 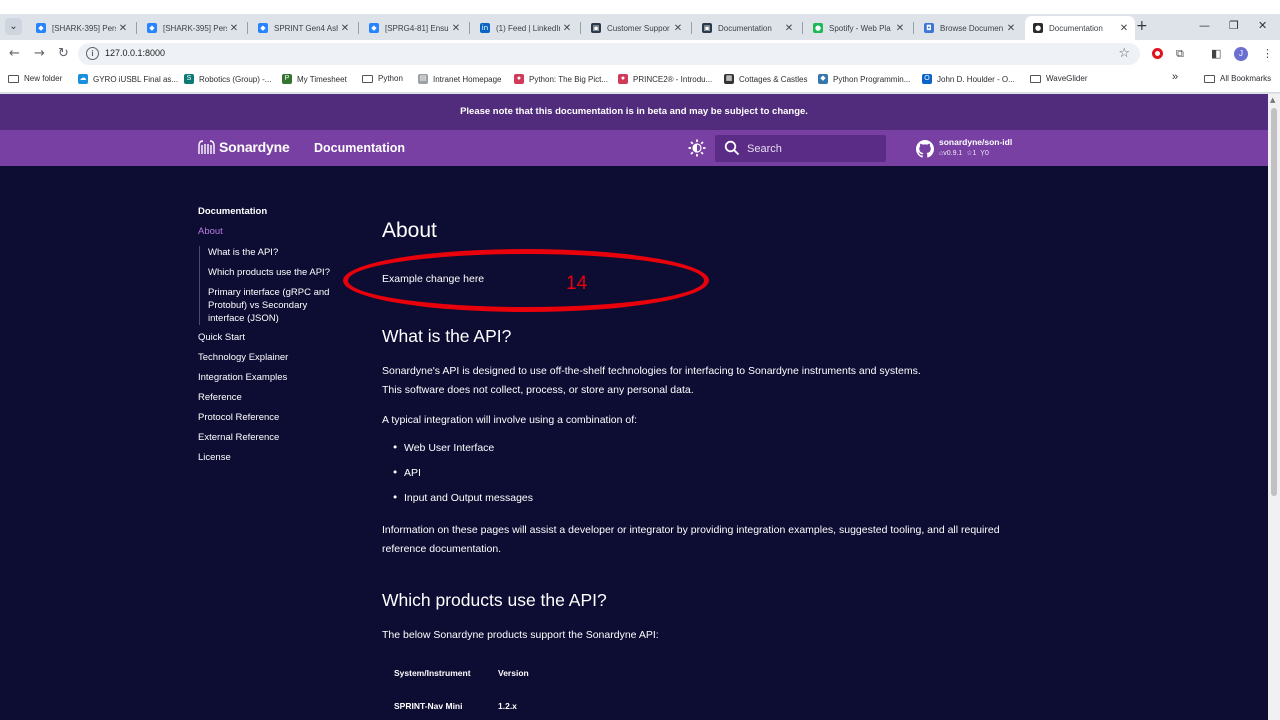 I want to click on address-bar: i 127.0.0.1:8000 ☆, so click(x=609, y=54).